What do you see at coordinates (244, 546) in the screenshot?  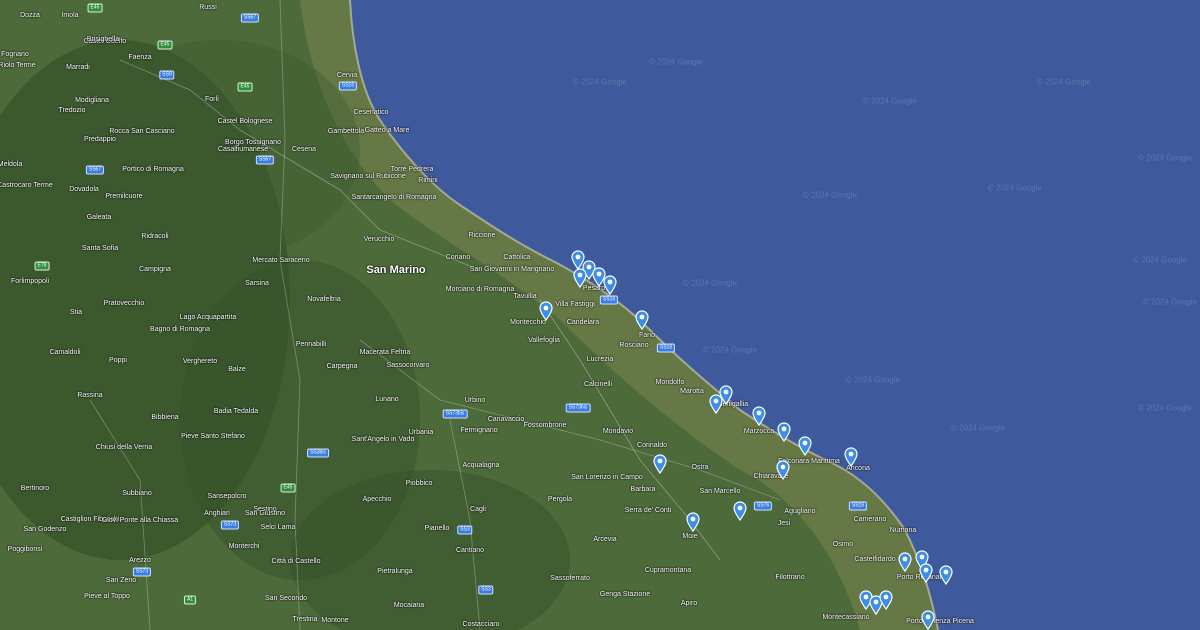 I see `place-label: Monterchi` at bounding box center [244, 546].